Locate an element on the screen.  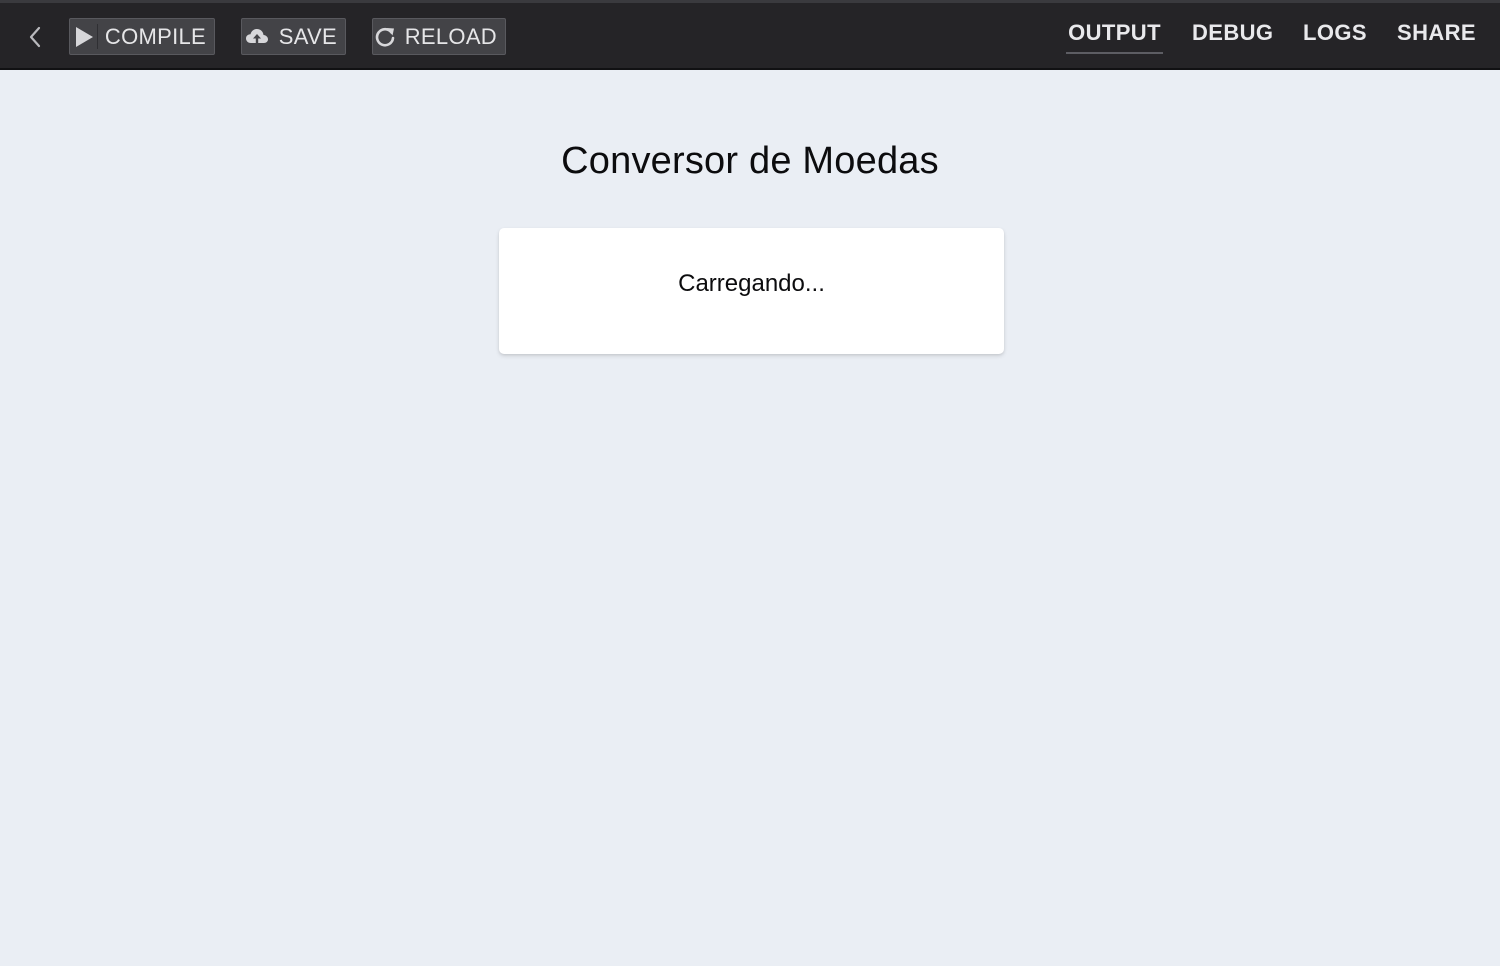
tab-debug: DEBUG is located at coordinates (1232, 37).